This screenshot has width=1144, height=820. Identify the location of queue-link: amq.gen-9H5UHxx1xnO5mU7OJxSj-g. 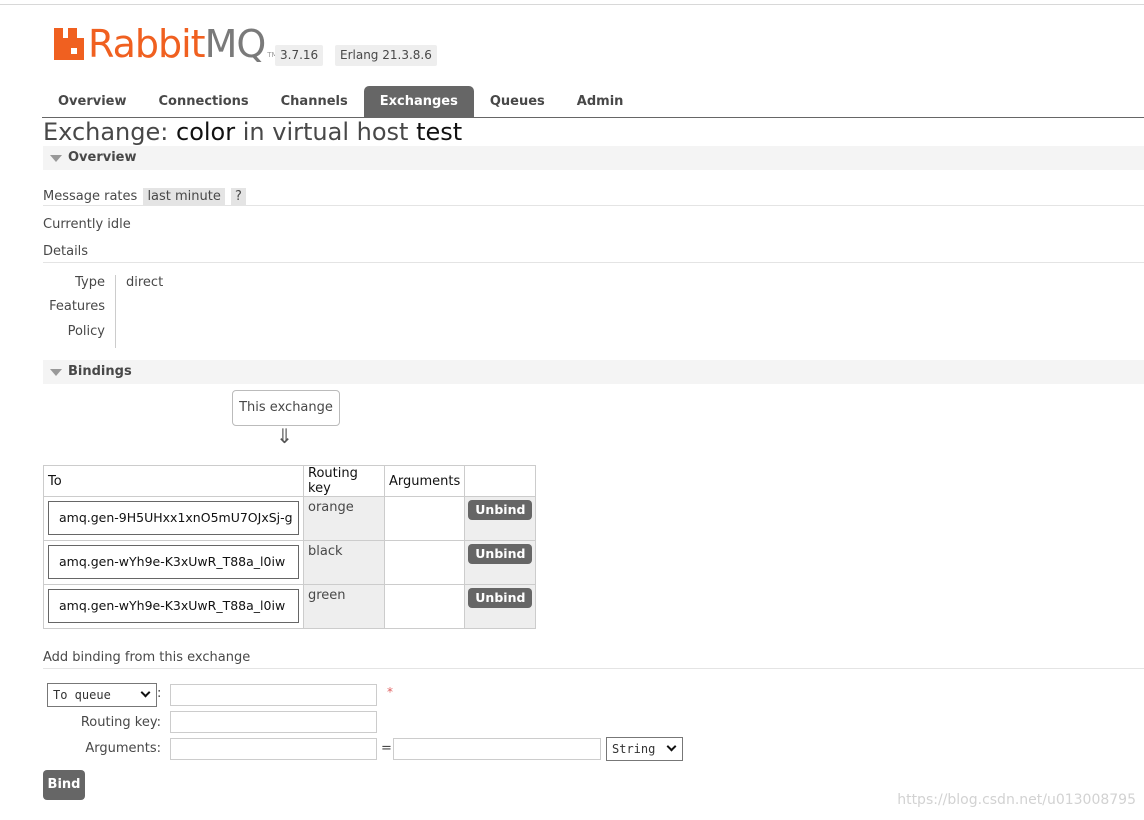
(173, 518).